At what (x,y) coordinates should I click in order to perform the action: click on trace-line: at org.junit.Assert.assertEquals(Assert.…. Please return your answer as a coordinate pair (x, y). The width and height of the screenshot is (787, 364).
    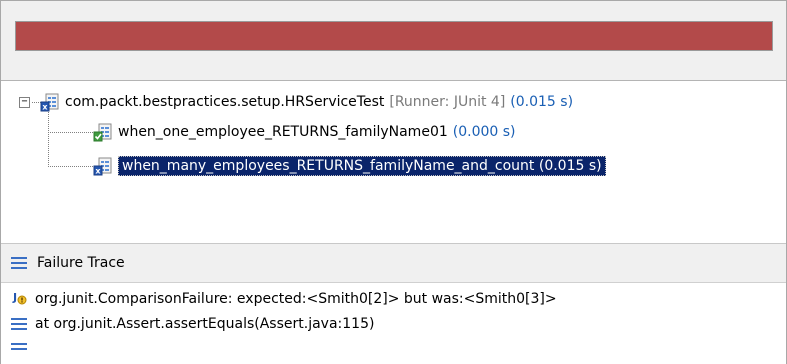
    Looking at the image, I should click on (192, 324).